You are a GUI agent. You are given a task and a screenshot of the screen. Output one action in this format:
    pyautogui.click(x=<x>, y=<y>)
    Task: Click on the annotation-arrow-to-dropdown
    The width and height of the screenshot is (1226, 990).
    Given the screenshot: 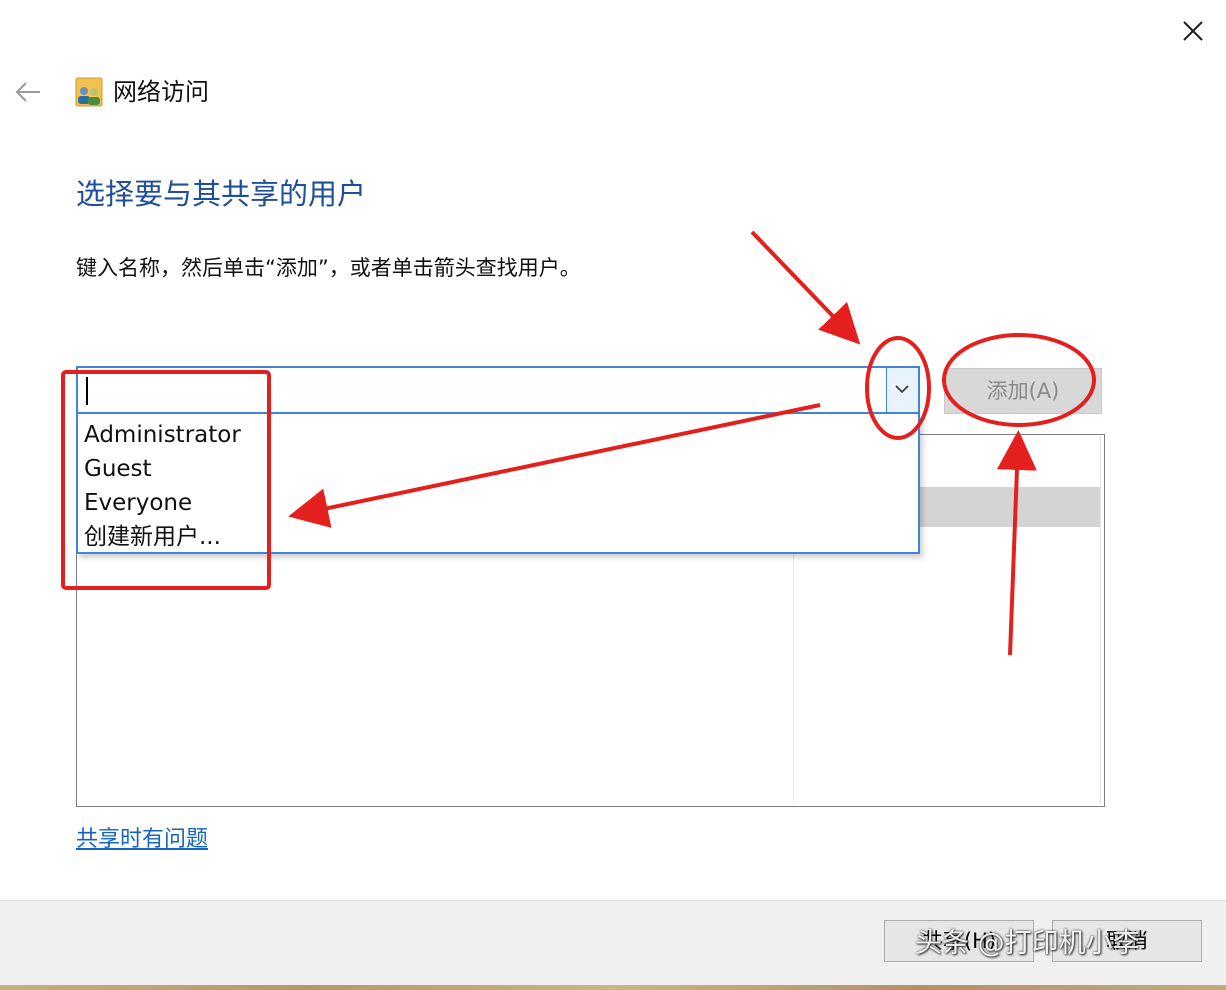 What is the action you would take?
    pyautogui.click(x=805, y=287)
    